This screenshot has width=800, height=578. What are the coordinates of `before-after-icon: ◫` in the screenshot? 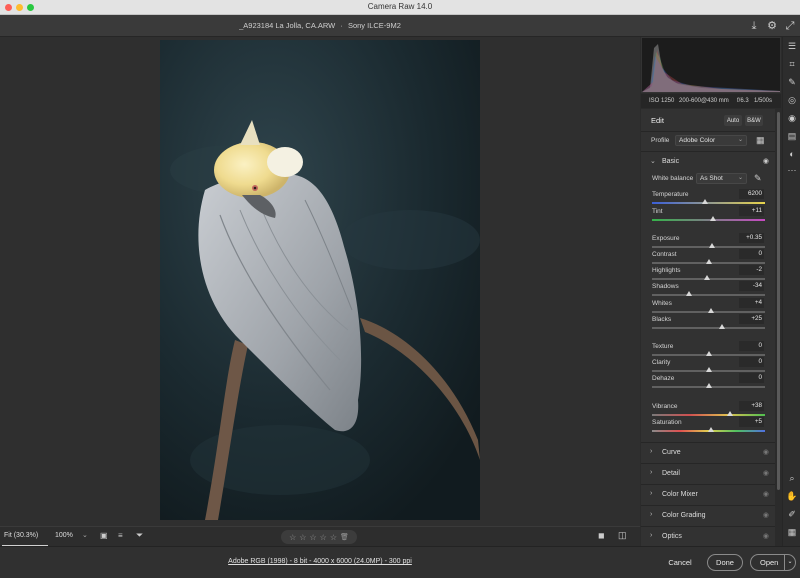 It's located at (622, 535).